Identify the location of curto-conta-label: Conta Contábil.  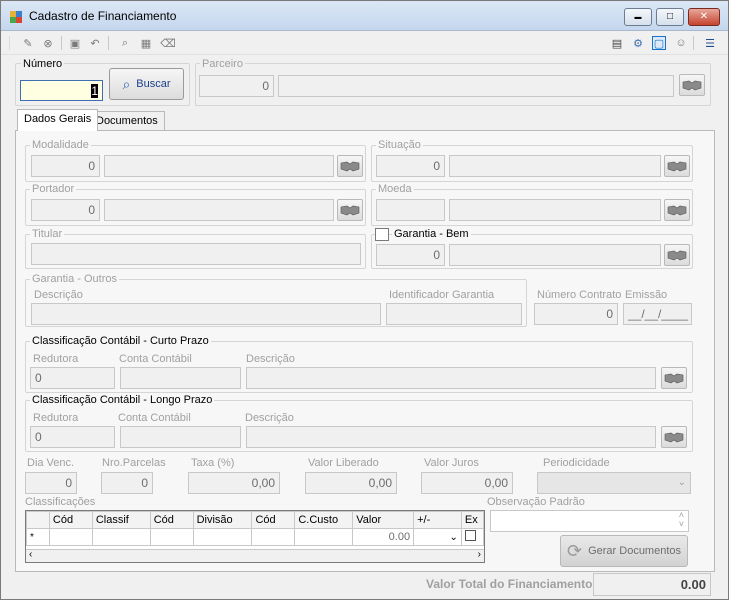
(155, 359).